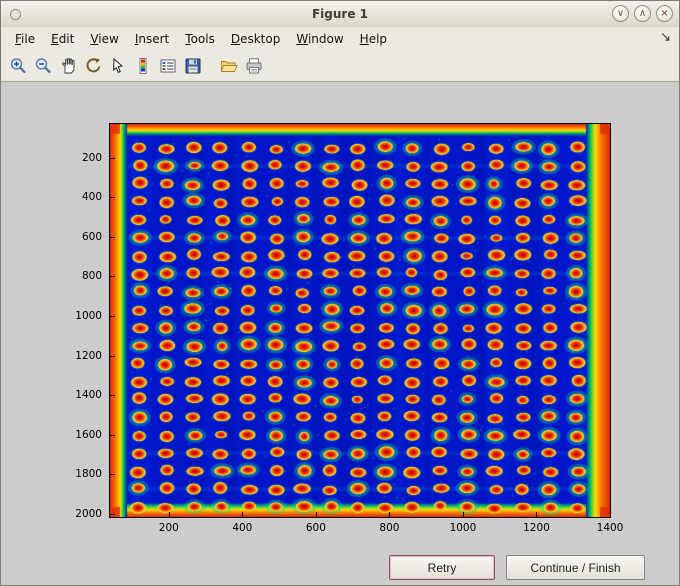  What do you see at coordinates (152, 39) in the screenshot?
I see `menu-item-insert: Insert` at bounding box center [152, 39].